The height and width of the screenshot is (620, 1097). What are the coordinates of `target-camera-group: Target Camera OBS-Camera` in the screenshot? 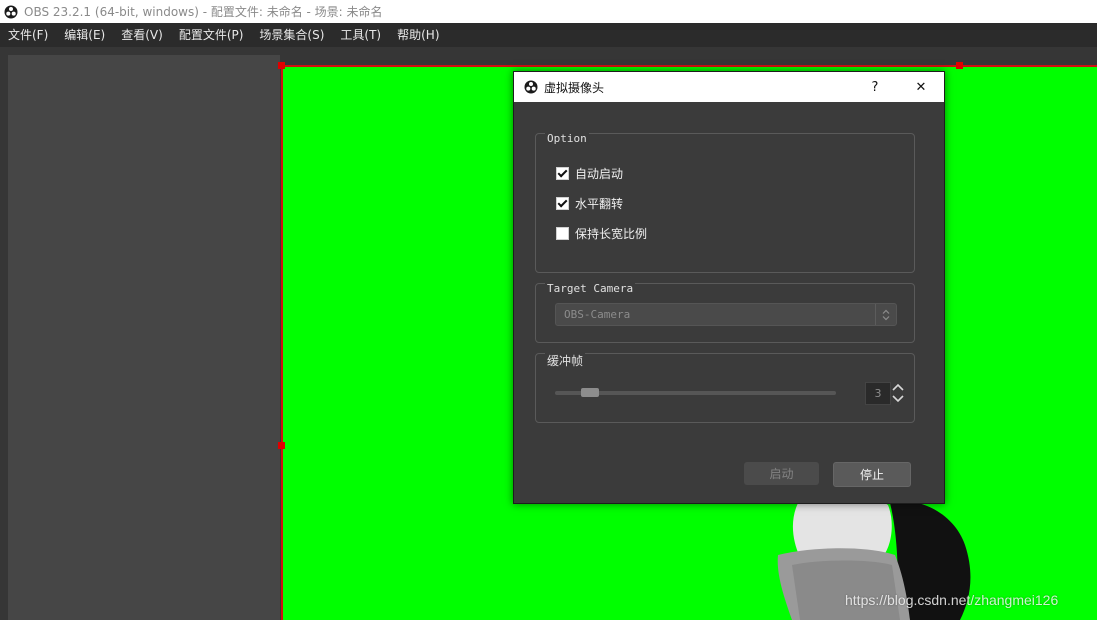 It's located at (725, 312).